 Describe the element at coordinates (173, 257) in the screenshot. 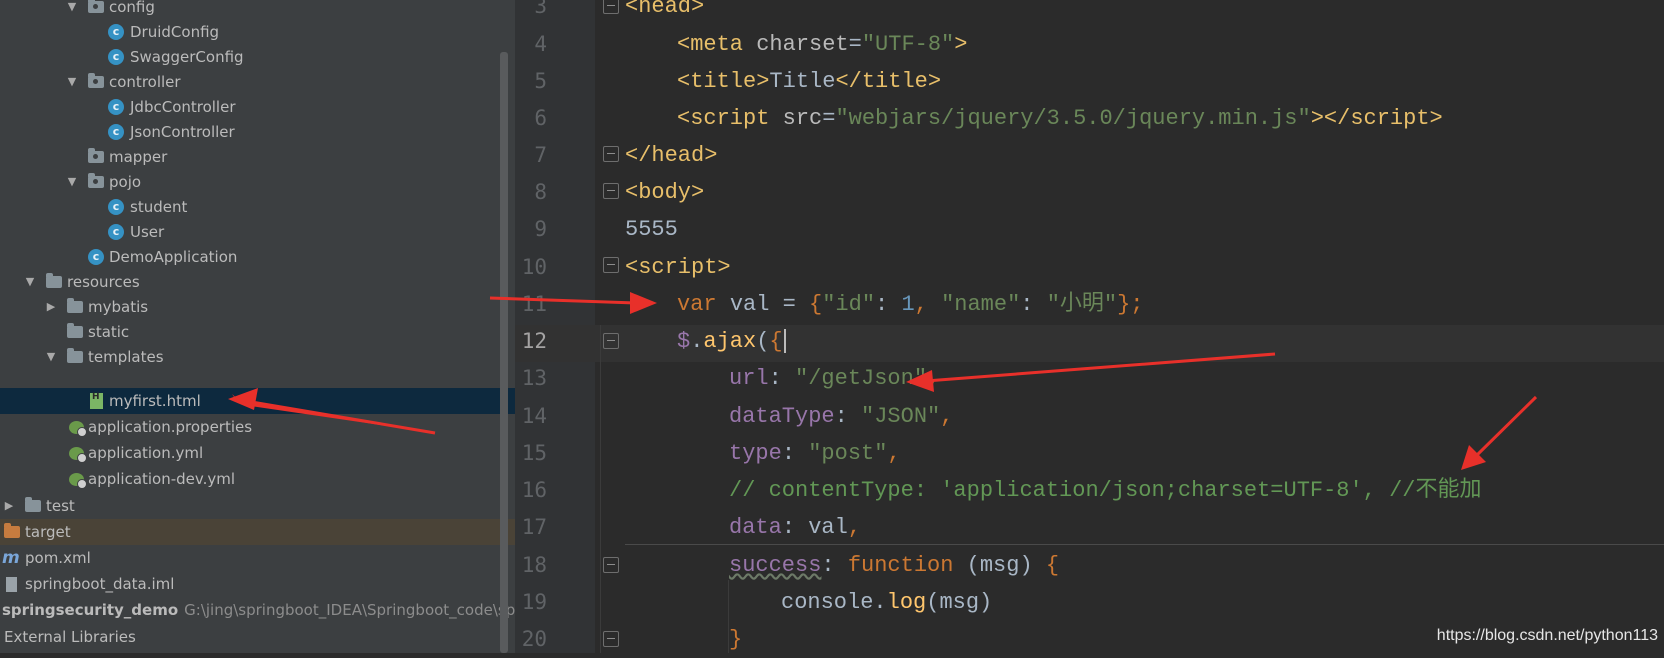

I see `tree-item-label: DemoApplication` at that location.